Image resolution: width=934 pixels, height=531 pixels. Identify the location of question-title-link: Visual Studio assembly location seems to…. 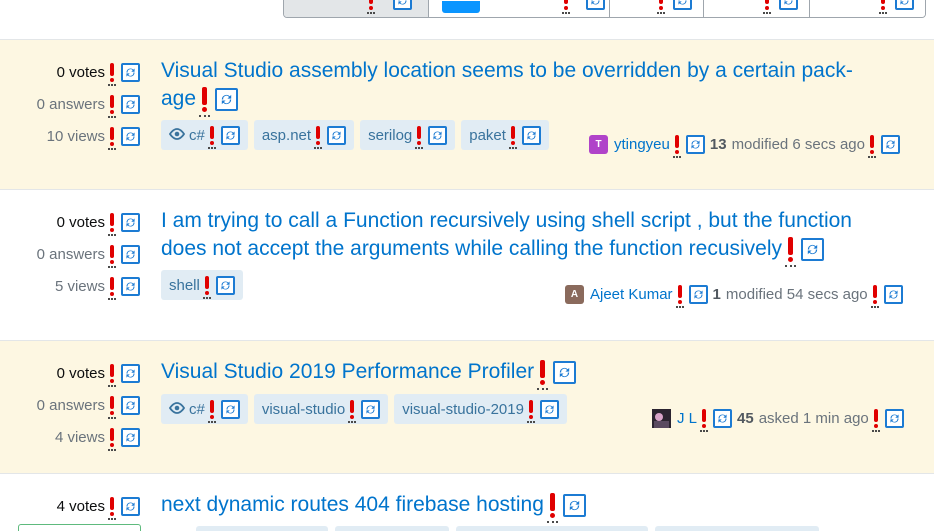
(511, 87).